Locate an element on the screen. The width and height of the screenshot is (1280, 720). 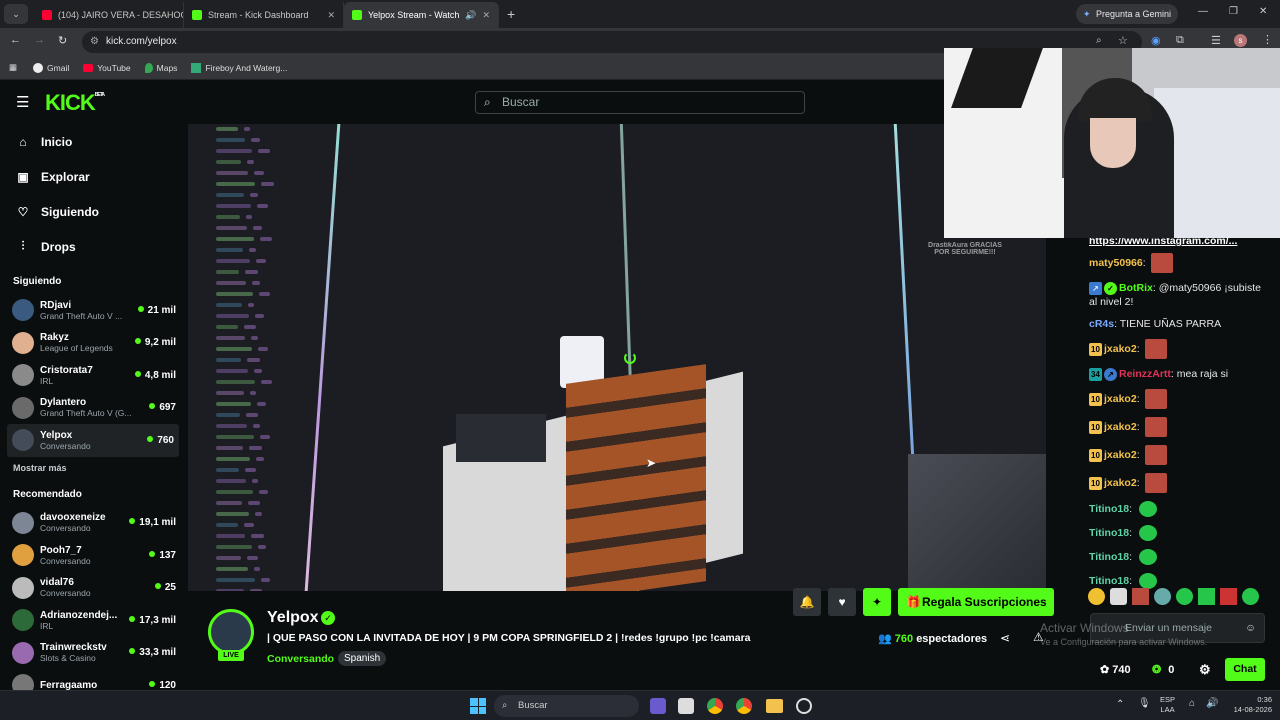
points-display: ✿ 740 is located at coordinates (1115, 669).